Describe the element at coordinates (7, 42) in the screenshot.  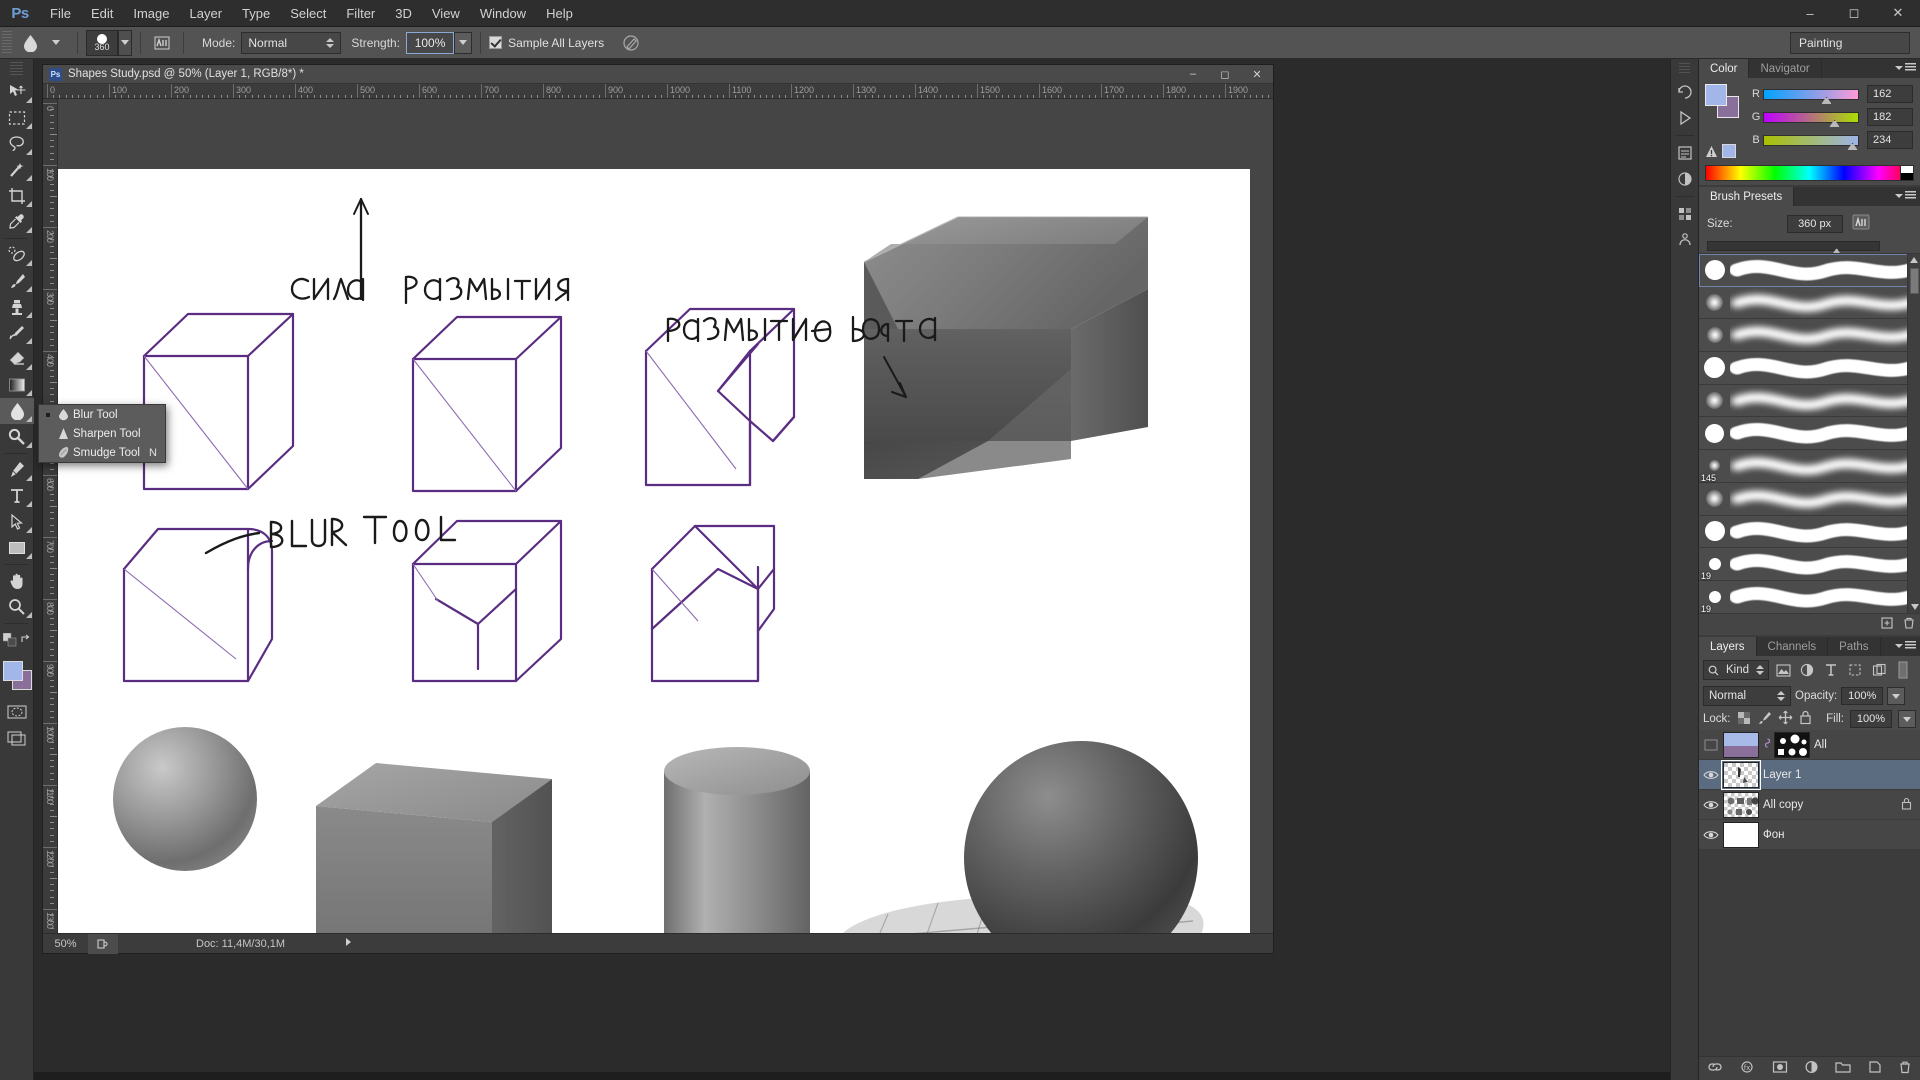
I see `options-bar-grip` at that location.